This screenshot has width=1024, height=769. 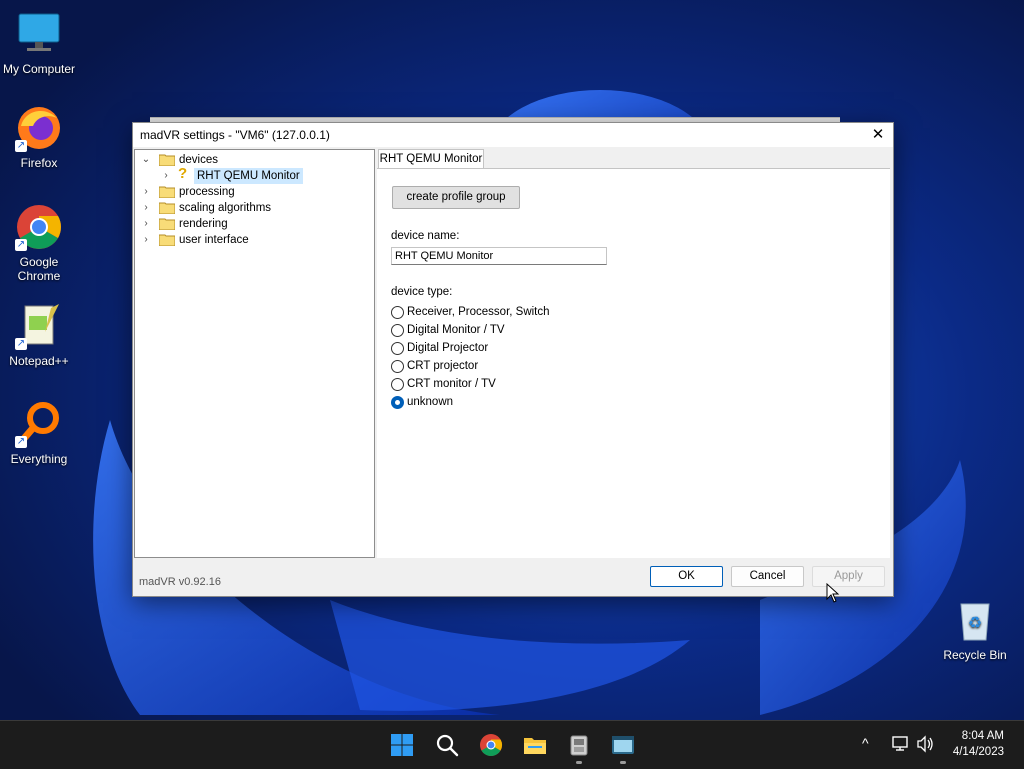 I want to click on tray-chevron-icon: ^, so click(x=865, y=743).